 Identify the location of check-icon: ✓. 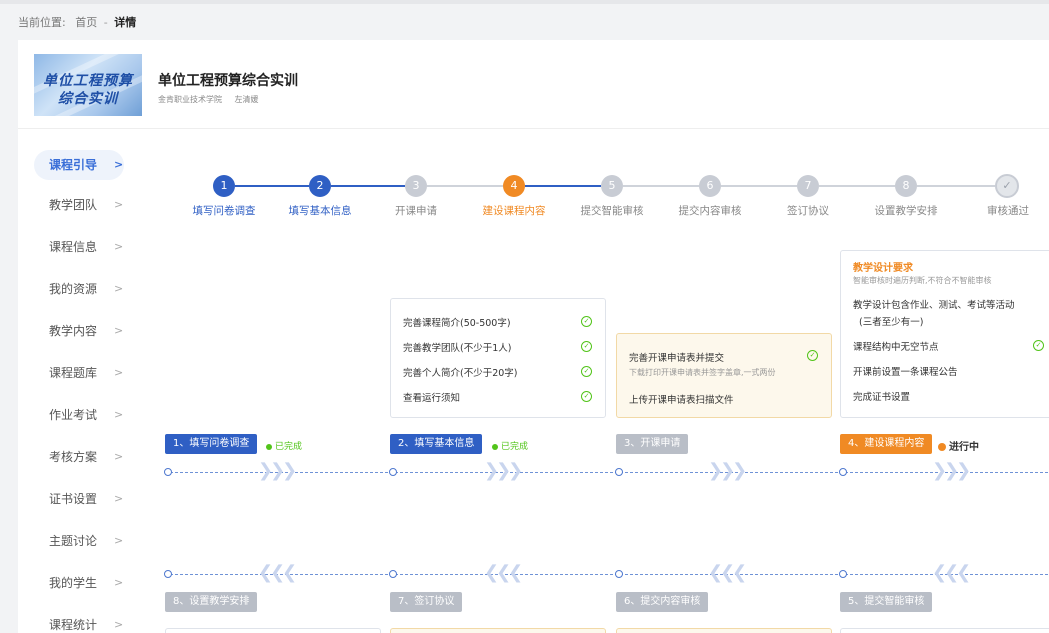
(1007, 186).